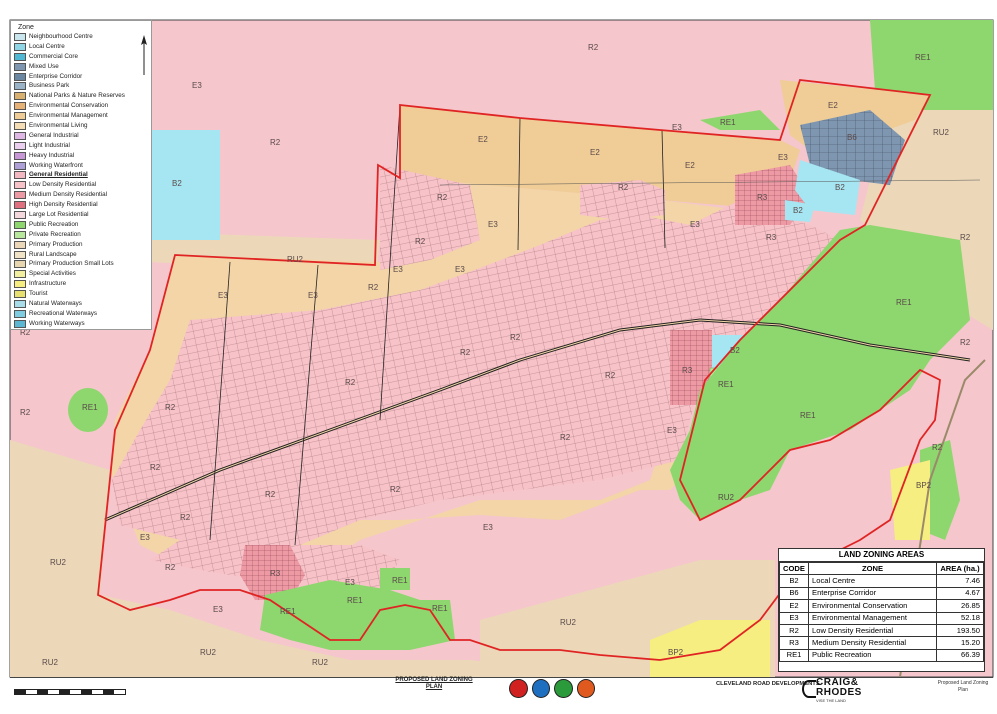 The image size is (997, 714). What do you see at coordinates (81, 205) in the screenshot?
I see `legend-item: High Density Residential` at bounding box center [81, 205].